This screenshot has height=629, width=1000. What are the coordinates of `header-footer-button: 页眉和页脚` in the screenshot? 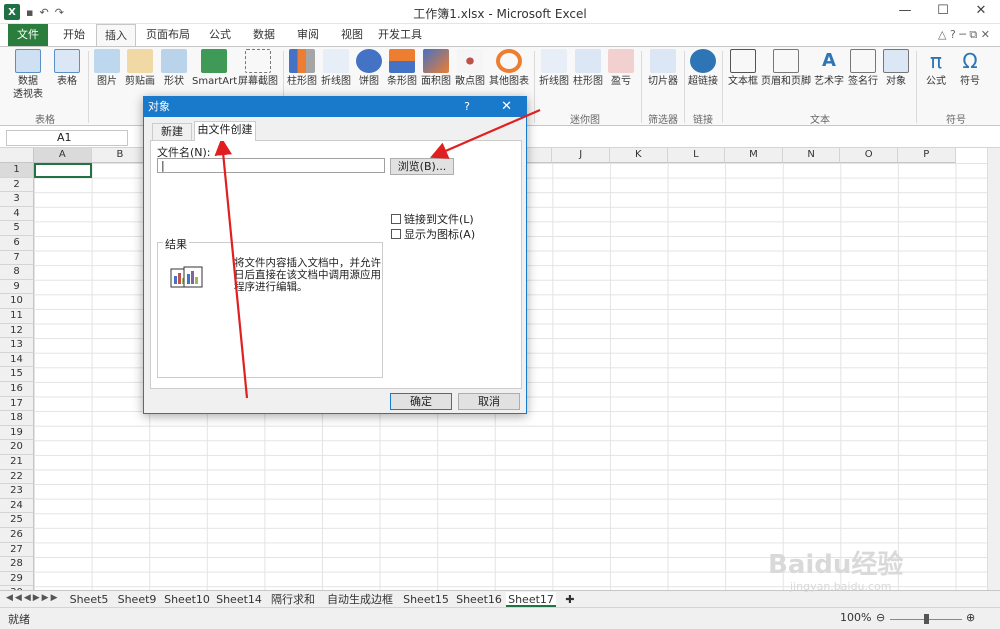 It's located at (786, 68).